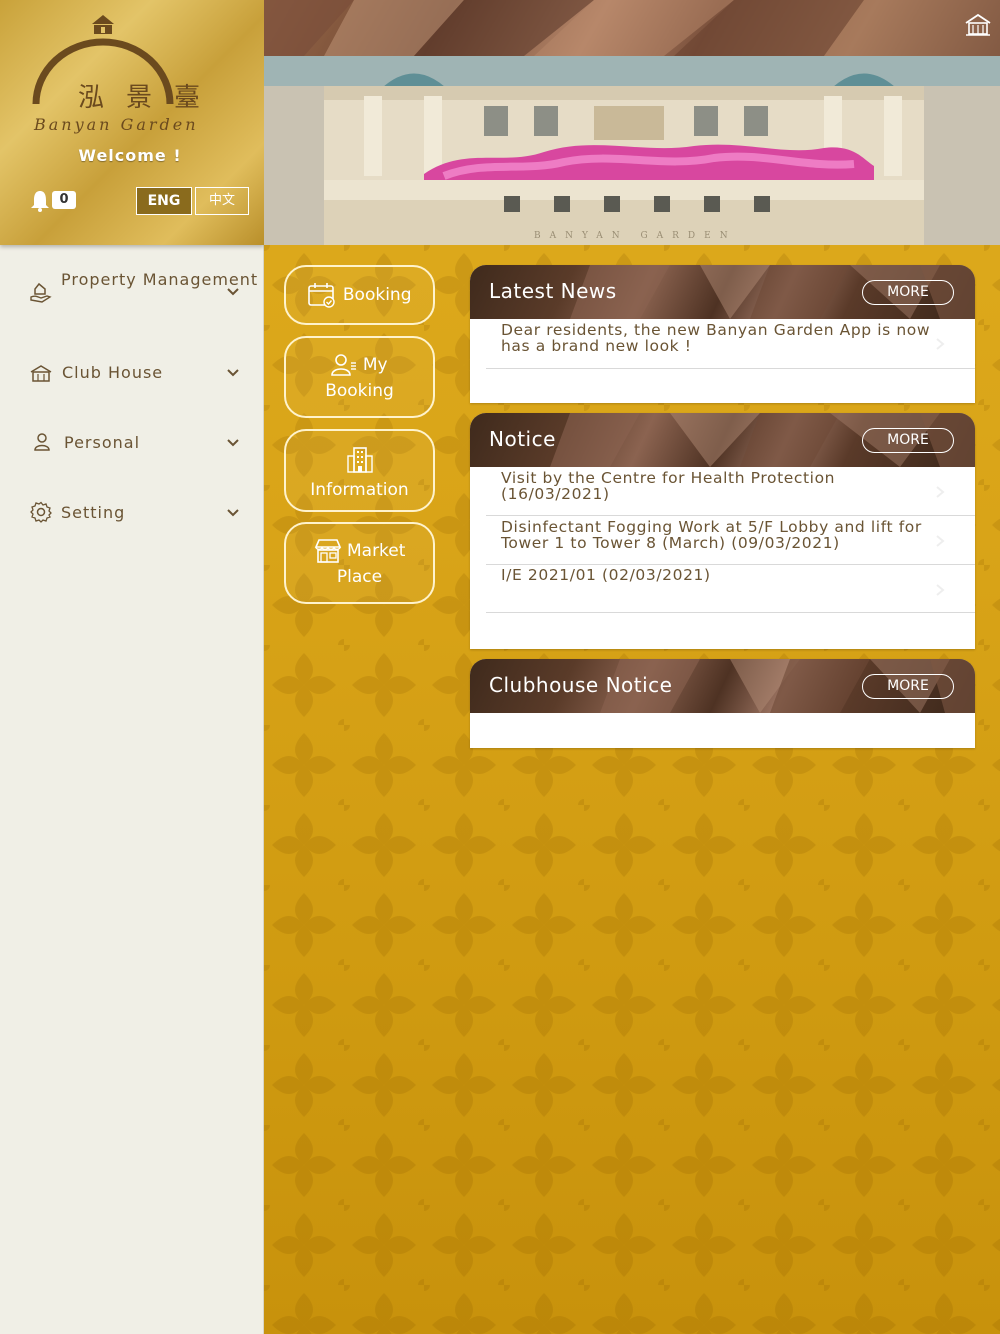 The height and width of the screenshot is (1334, 1000). Describe the element at coordinates (978, 25) in the screenshot. I see `home-icon` at that location.